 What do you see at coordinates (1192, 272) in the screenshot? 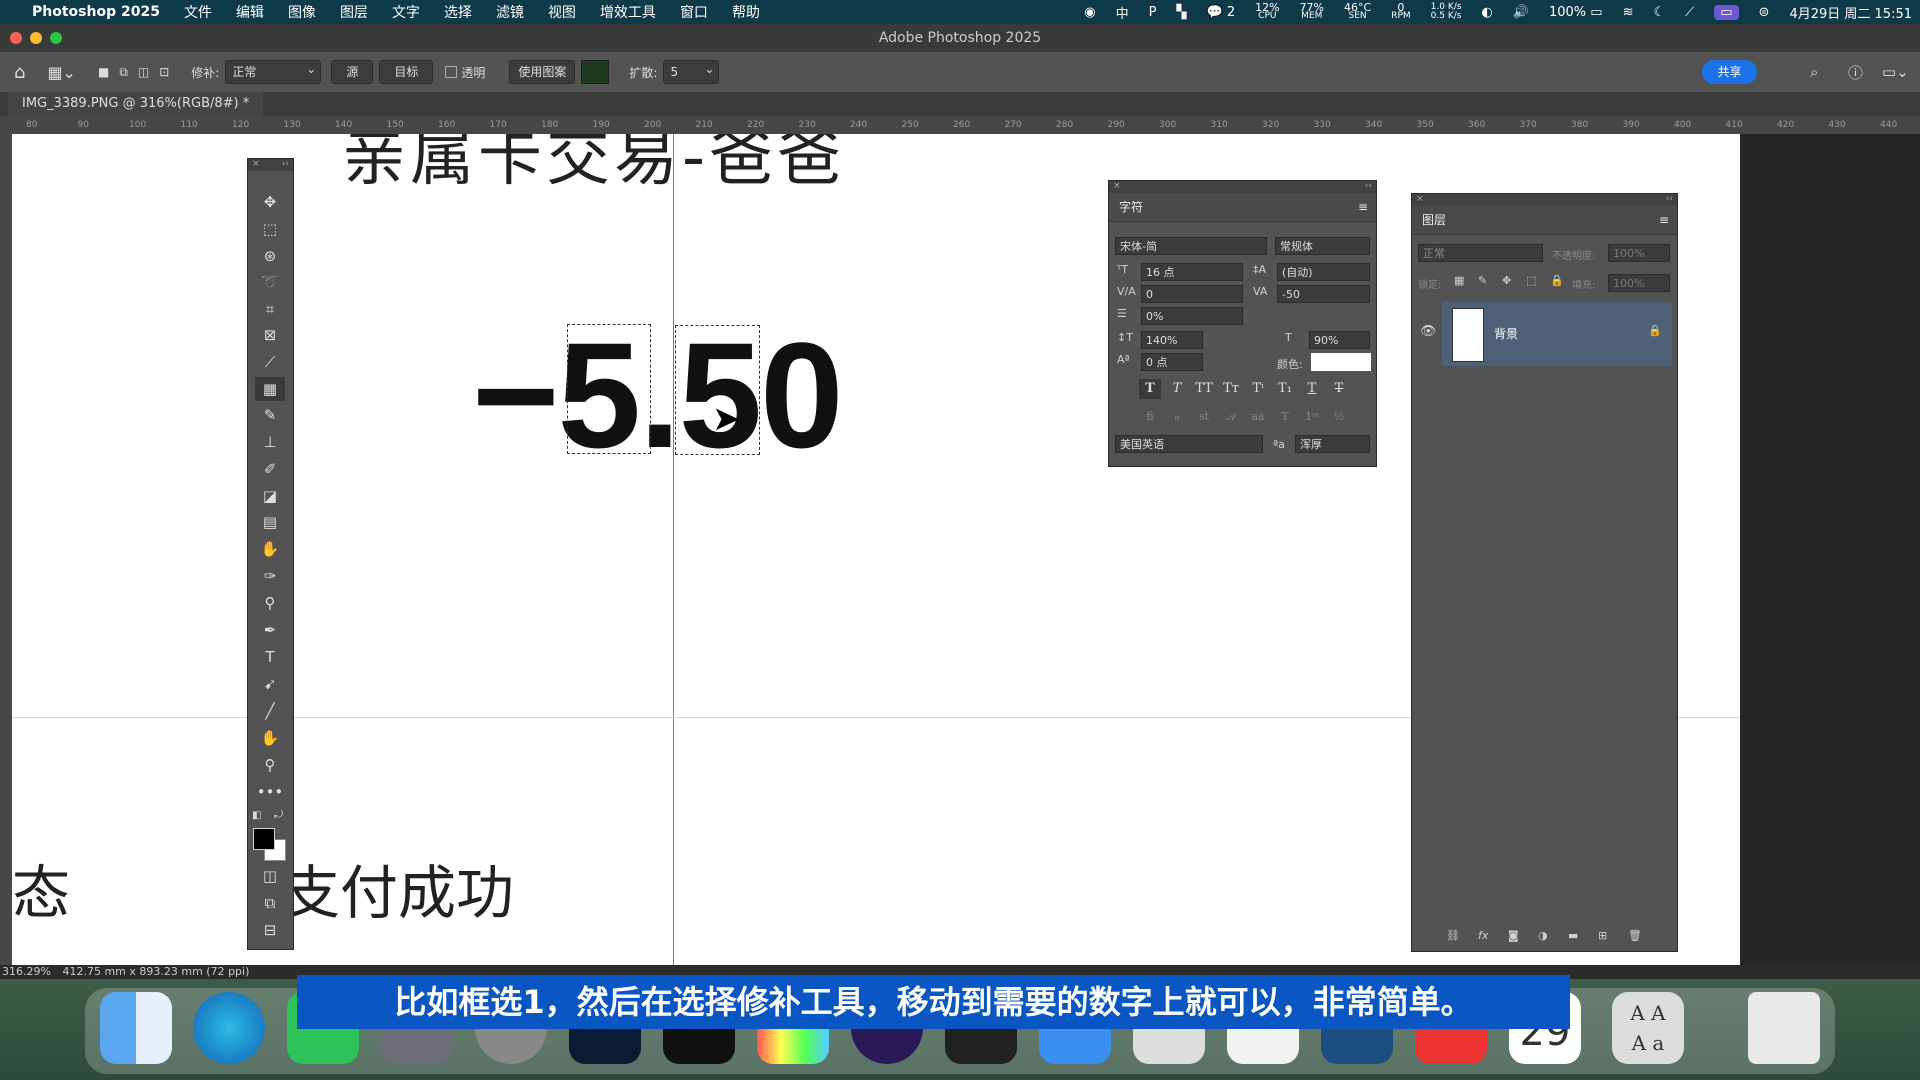
I see `font-size-field: 16 点` at bounding box center [1192, 272].